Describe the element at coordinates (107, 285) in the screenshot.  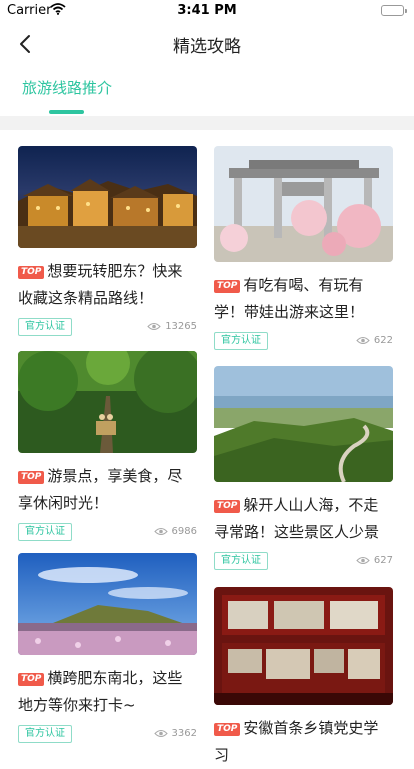
I see `card-title: TOP 想要玩转肥东？快来收藏这条精品路线！` at that location.